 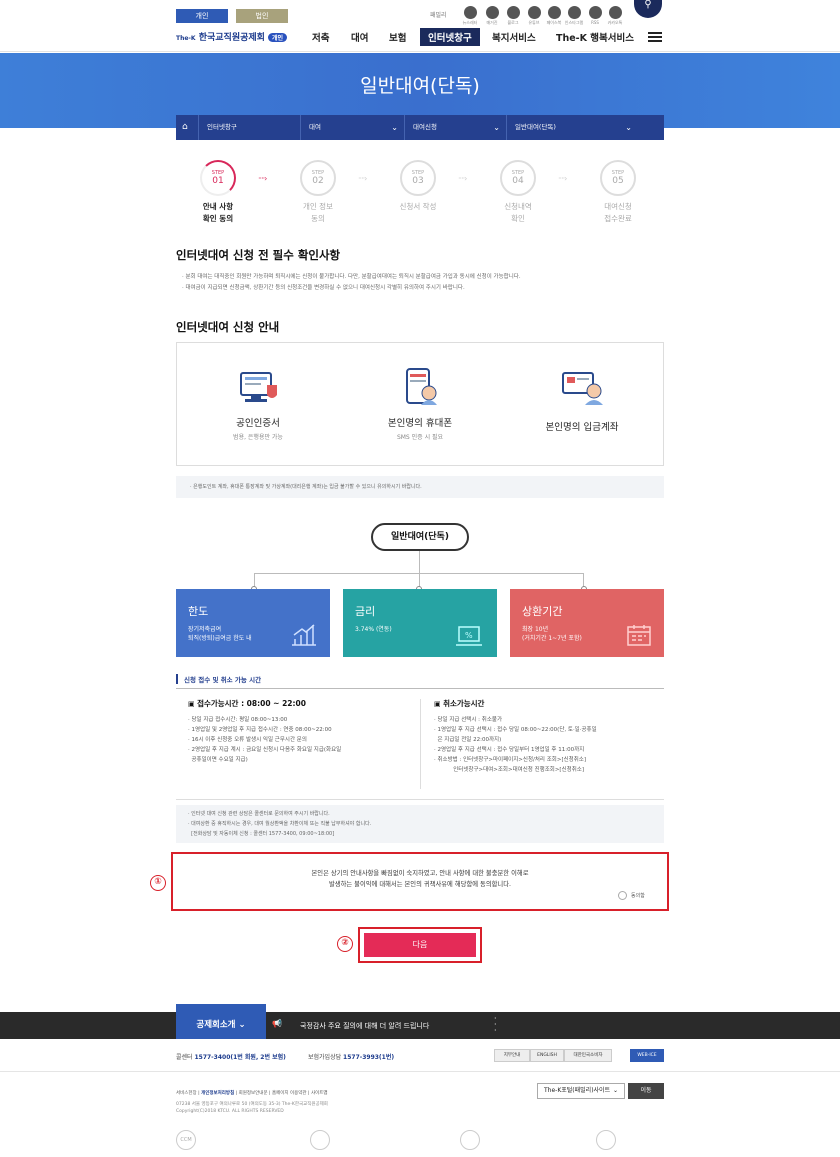 What do you see at coordinates (365, 611) in the screenshot?
I see `box-title: 금리` at bounding box center [365, 611].